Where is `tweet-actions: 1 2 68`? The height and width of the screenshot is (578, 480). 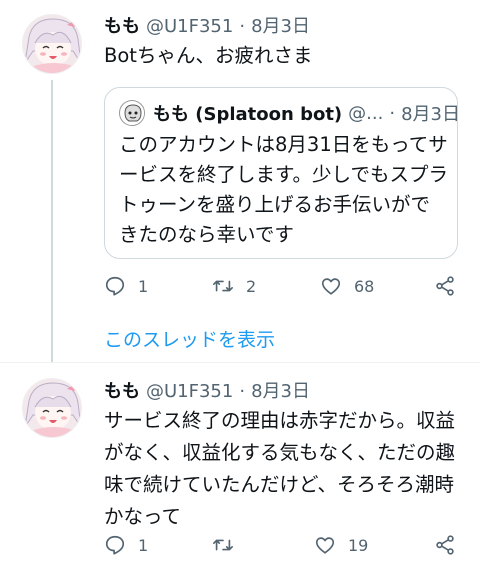
tweet-actions: 1 2 68 is located at coordinates (282, 290).